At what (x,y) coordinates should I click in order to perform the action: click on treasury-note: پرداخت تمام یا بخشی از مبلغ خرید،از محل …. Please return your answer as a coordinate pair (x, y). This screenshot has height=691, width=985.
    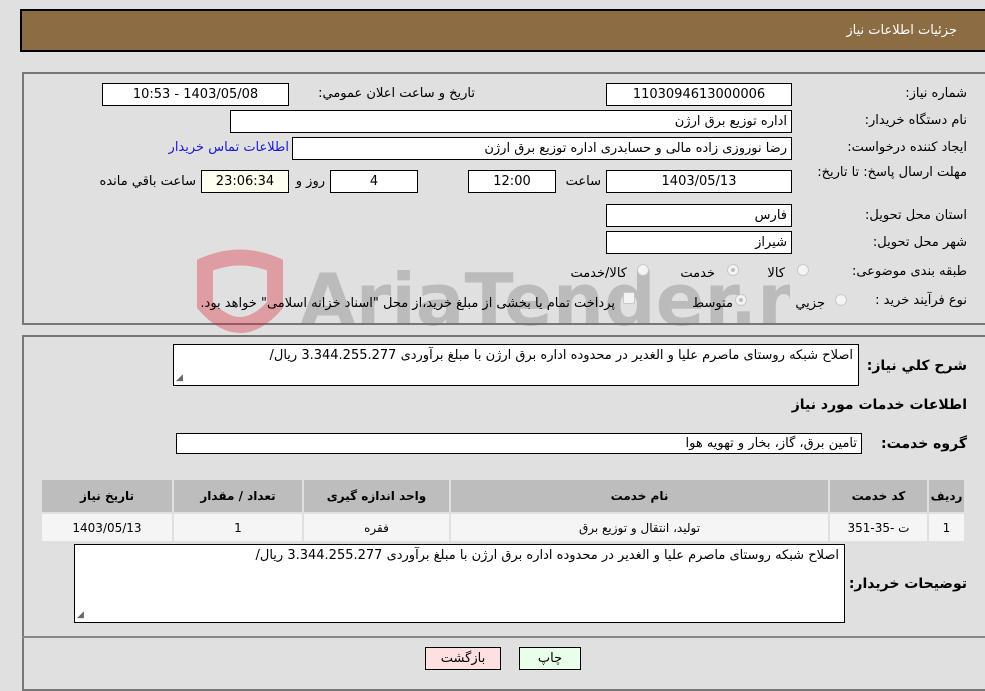
    Looking at the image, I should click on (407, 303).